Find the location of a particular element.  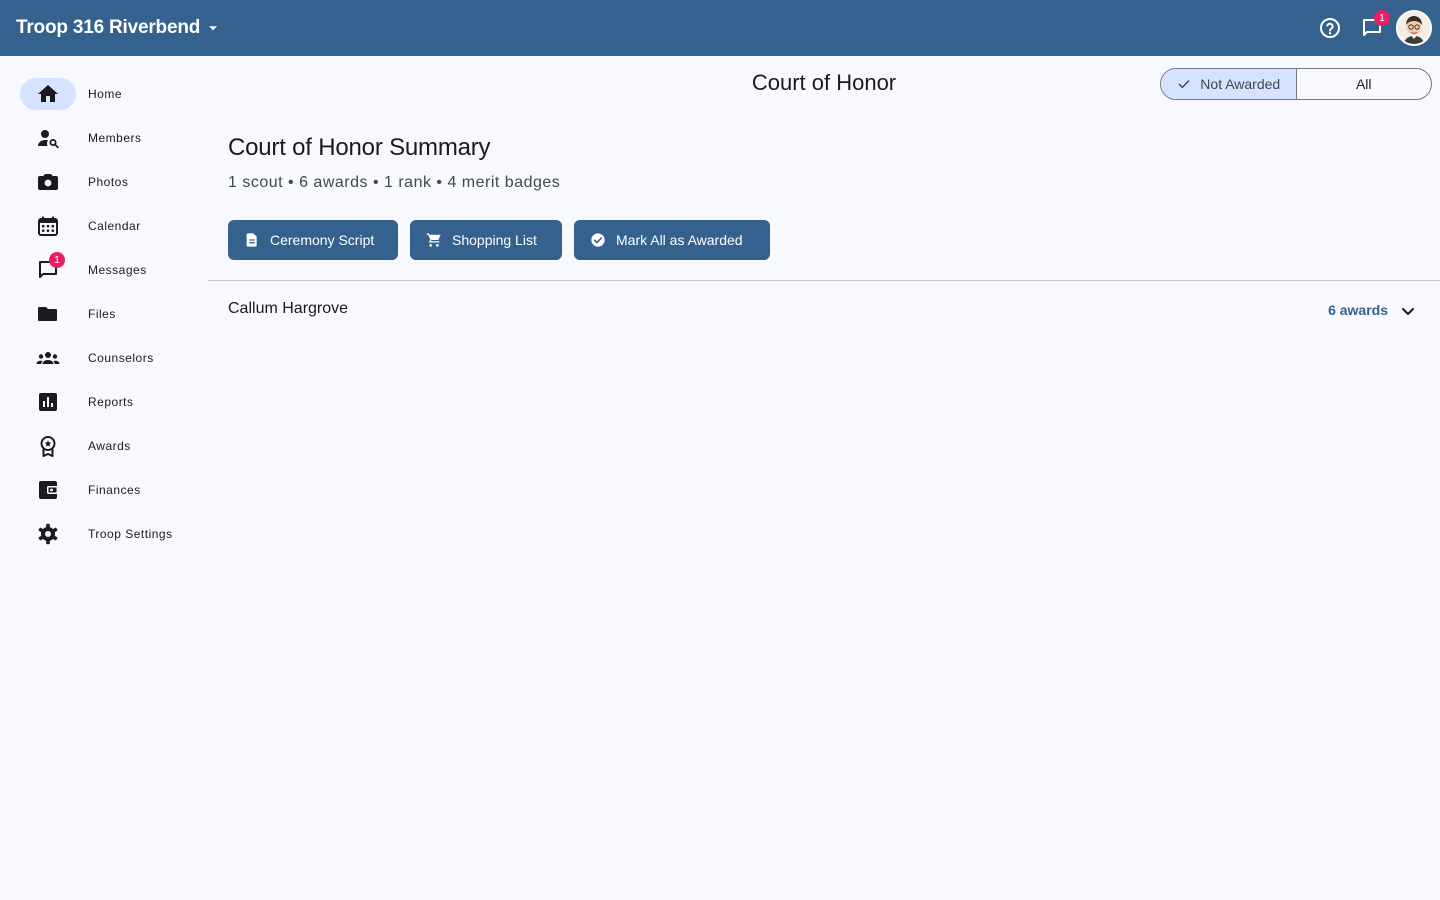

sidebar-item-calendar: Calendar is located at coordinates (110, 226).